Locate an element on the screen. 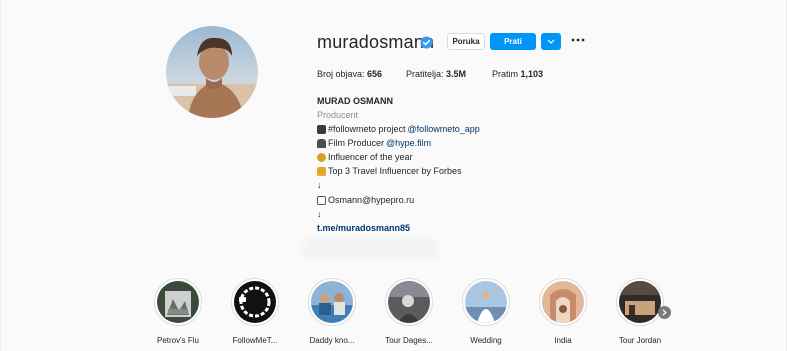 This screenshot has width=787, height=351. posts-count: Broj objava: 656 is located at coordinates (349, 74).